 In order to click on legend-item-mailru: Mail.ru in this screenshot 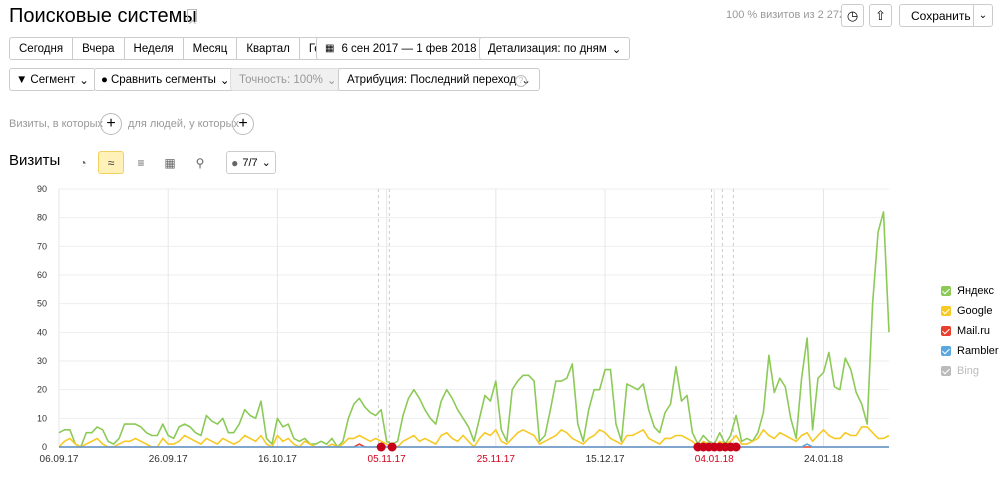, I will do `click(970, 331)`.